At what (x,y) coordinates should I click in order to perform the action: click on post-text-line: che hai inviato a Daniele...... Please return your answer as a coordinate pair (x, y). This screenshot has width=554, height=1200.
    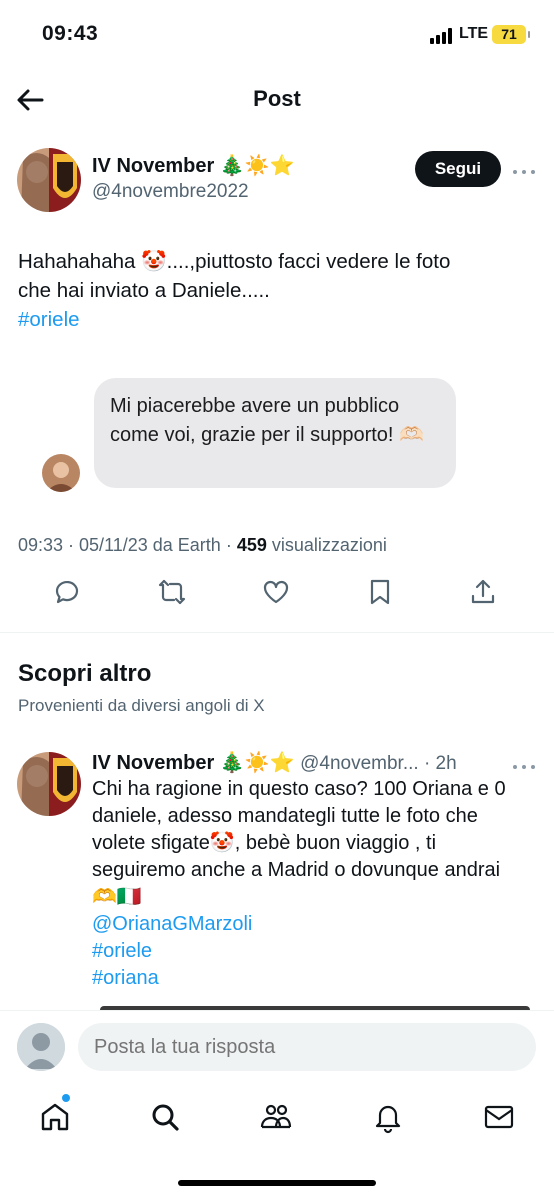
    Looking at the image, I should click on (144, 290).